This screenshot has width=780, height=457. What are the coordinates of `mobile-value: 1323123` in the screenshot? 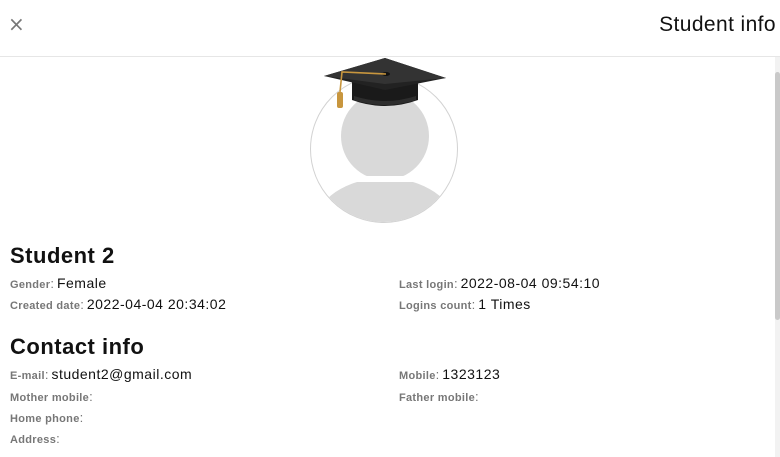 It's located at (471, 374).